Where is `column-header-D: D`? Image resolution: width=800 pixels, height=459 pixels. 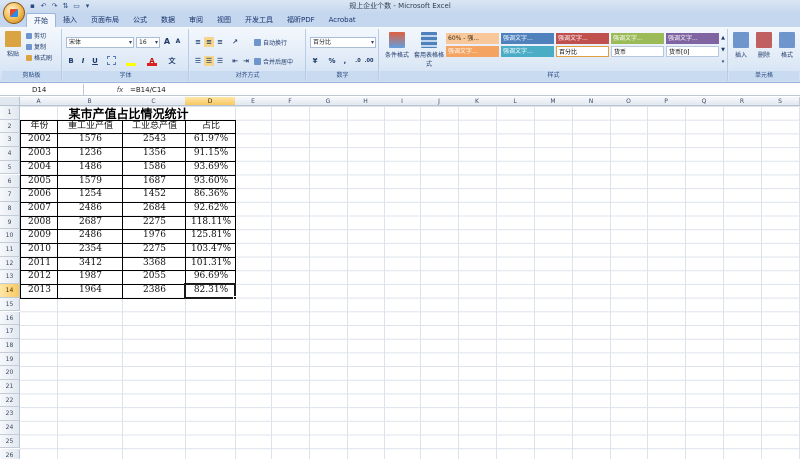 column-header-D: D is located at coordinates (210, 101).